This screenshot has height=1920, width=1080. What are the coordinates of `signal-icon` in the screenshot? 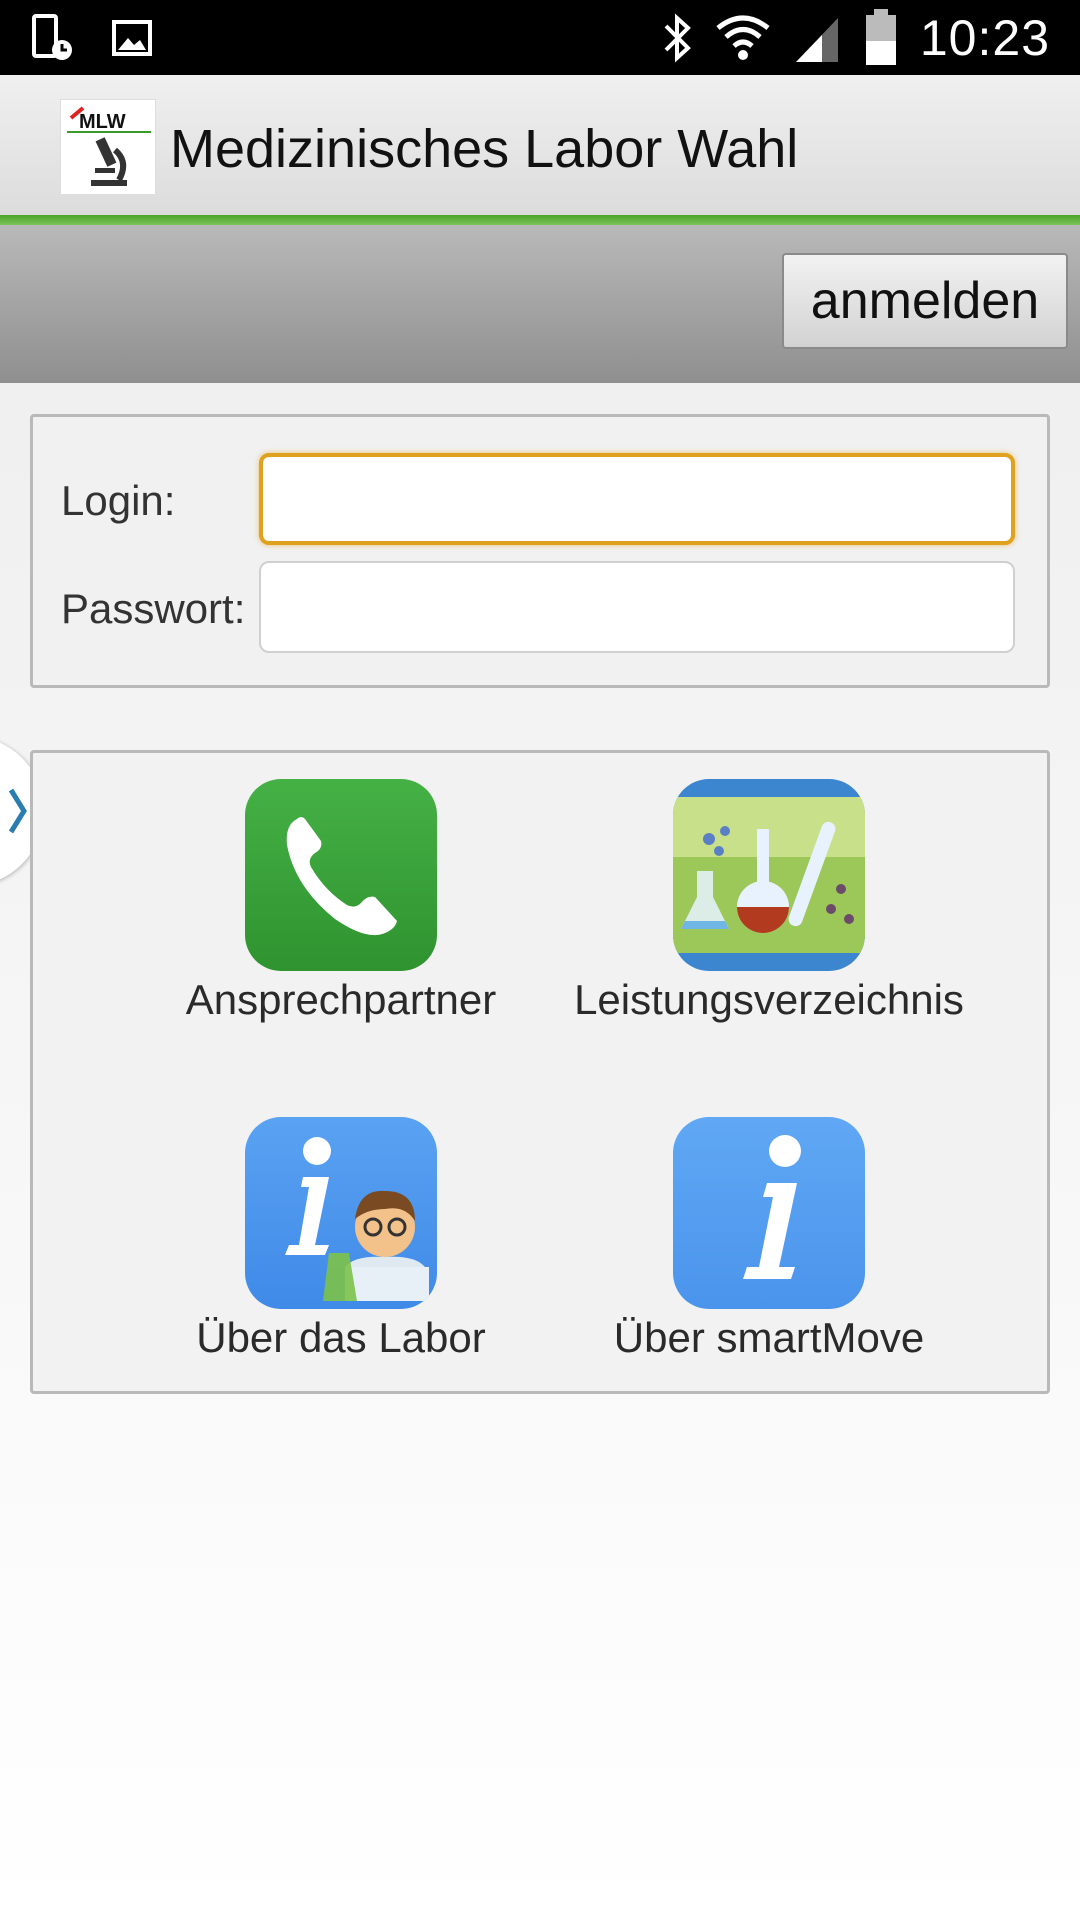 It's located at (816, 40).